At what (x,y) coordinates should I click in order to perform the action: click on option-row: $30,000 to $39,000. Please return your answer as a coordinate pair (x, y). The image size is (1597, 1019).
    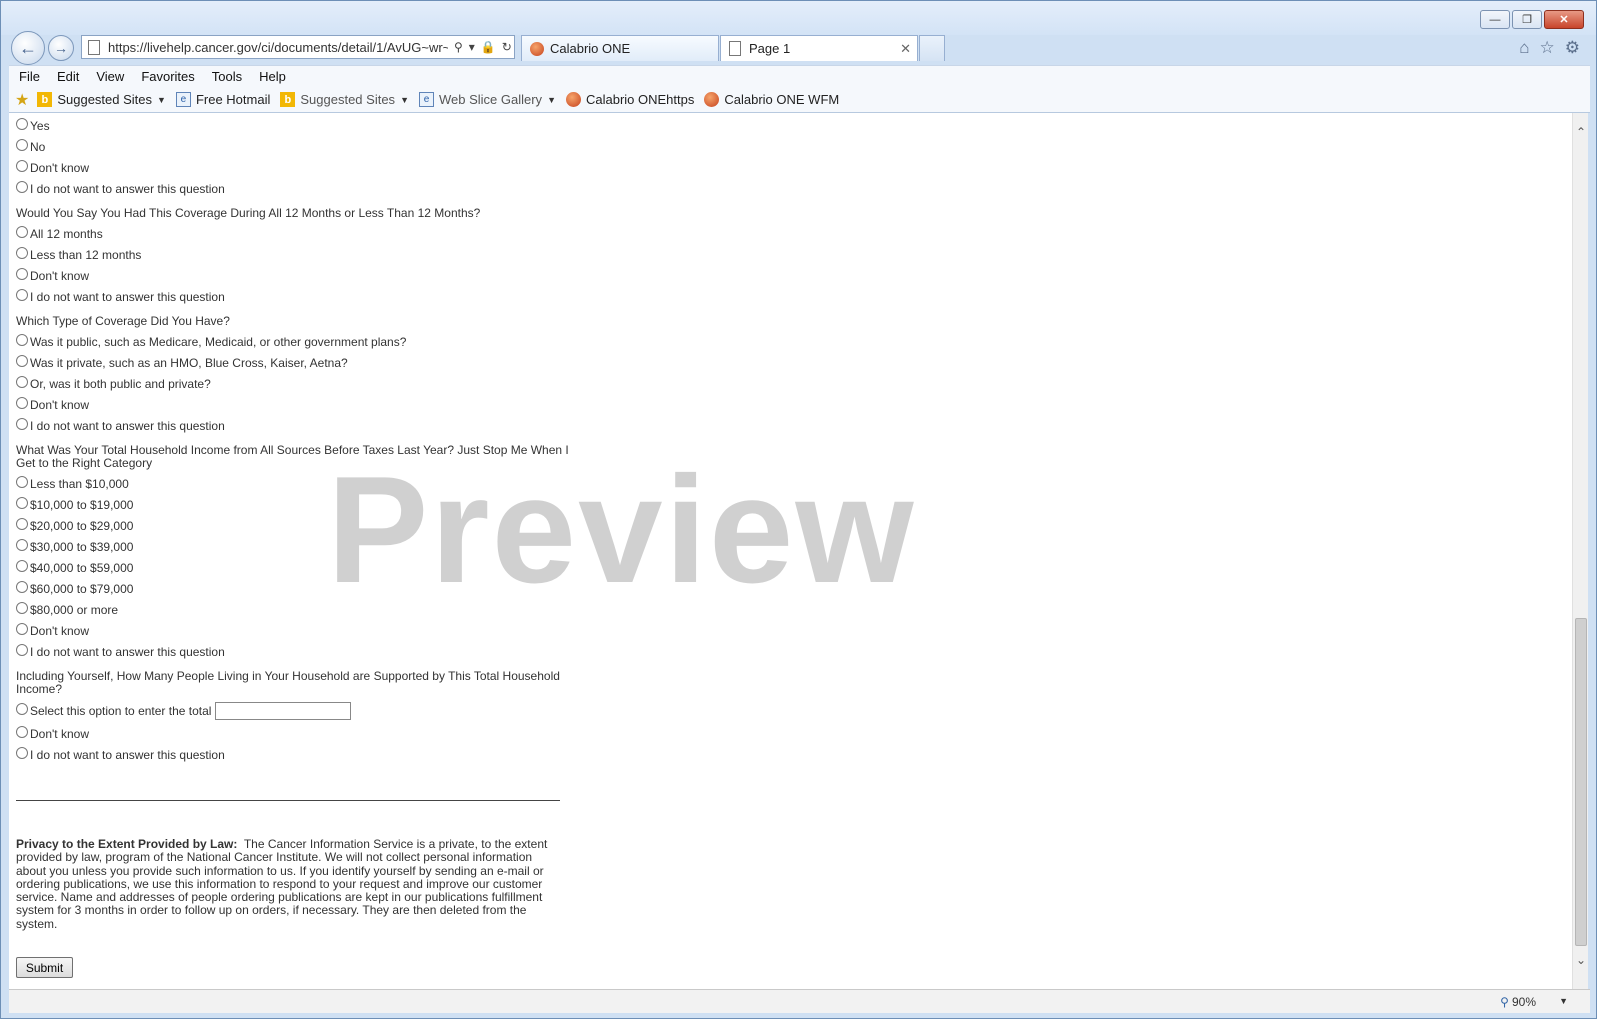
    Looking at the image, I should click on (296, 546).